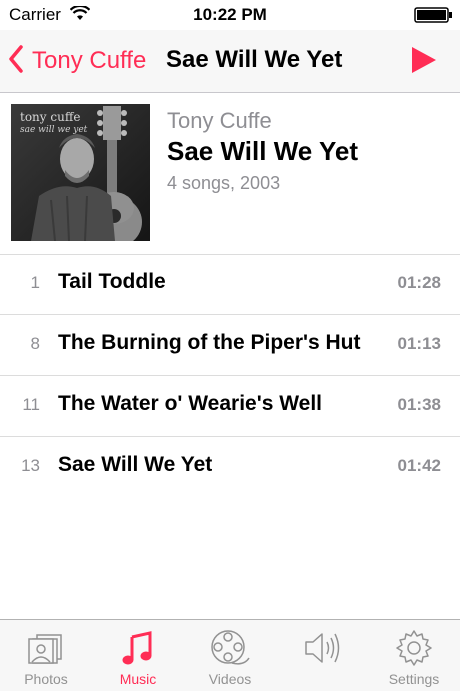 This screenshot has height=691, width=460. Describe the element at coordinates (230, 467) in the screenshot. I see `song-row: 13 Sae Will We Yet 01:42` at that location.